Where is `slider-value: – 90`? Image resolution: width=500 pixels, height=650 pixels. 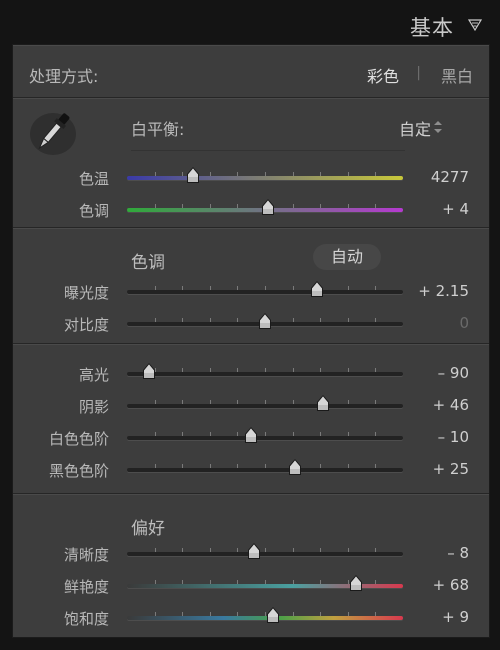
slider-value: – 90 is located at coordinates (439, 373).